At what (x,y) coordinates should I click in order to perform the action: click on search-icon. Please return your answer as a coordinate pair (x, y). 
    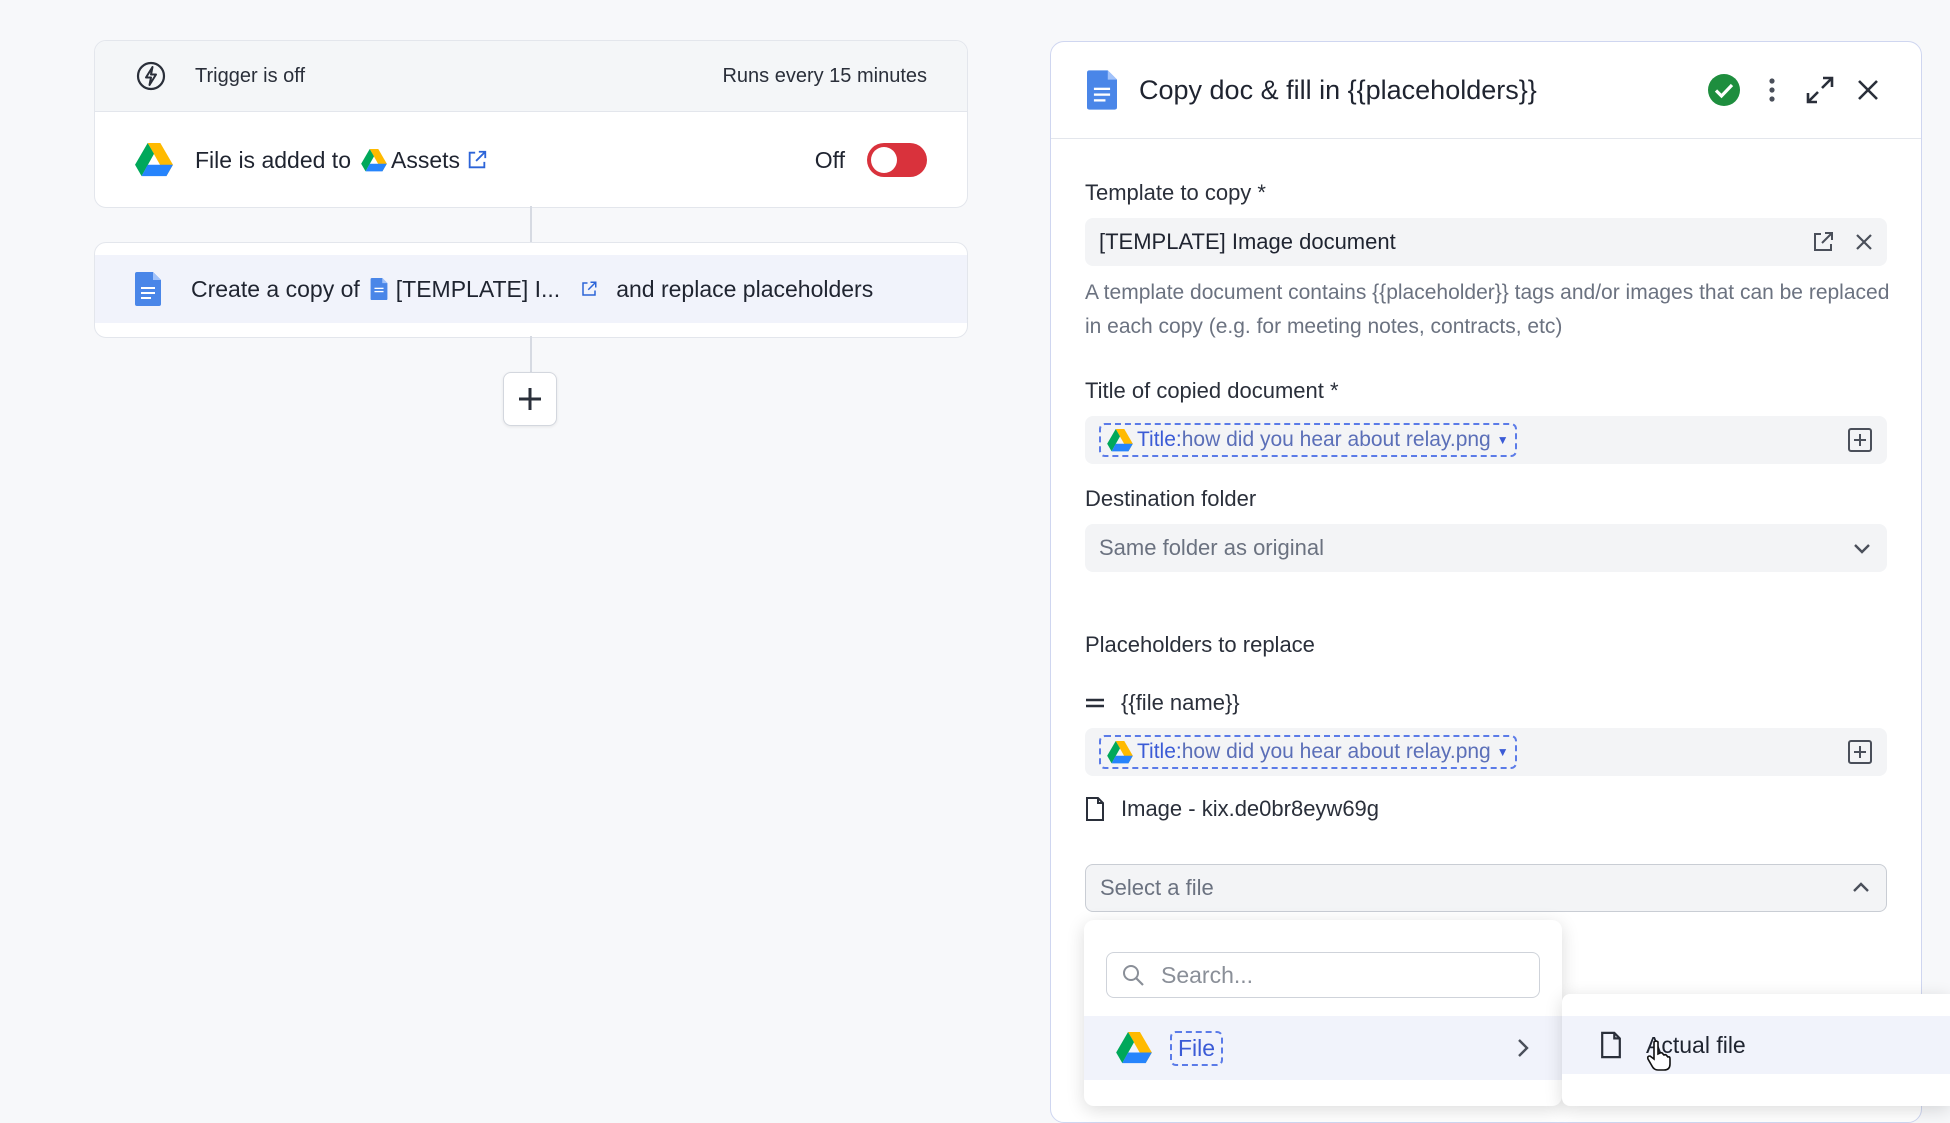
    Looking at the image, I should click on (1133, 975).